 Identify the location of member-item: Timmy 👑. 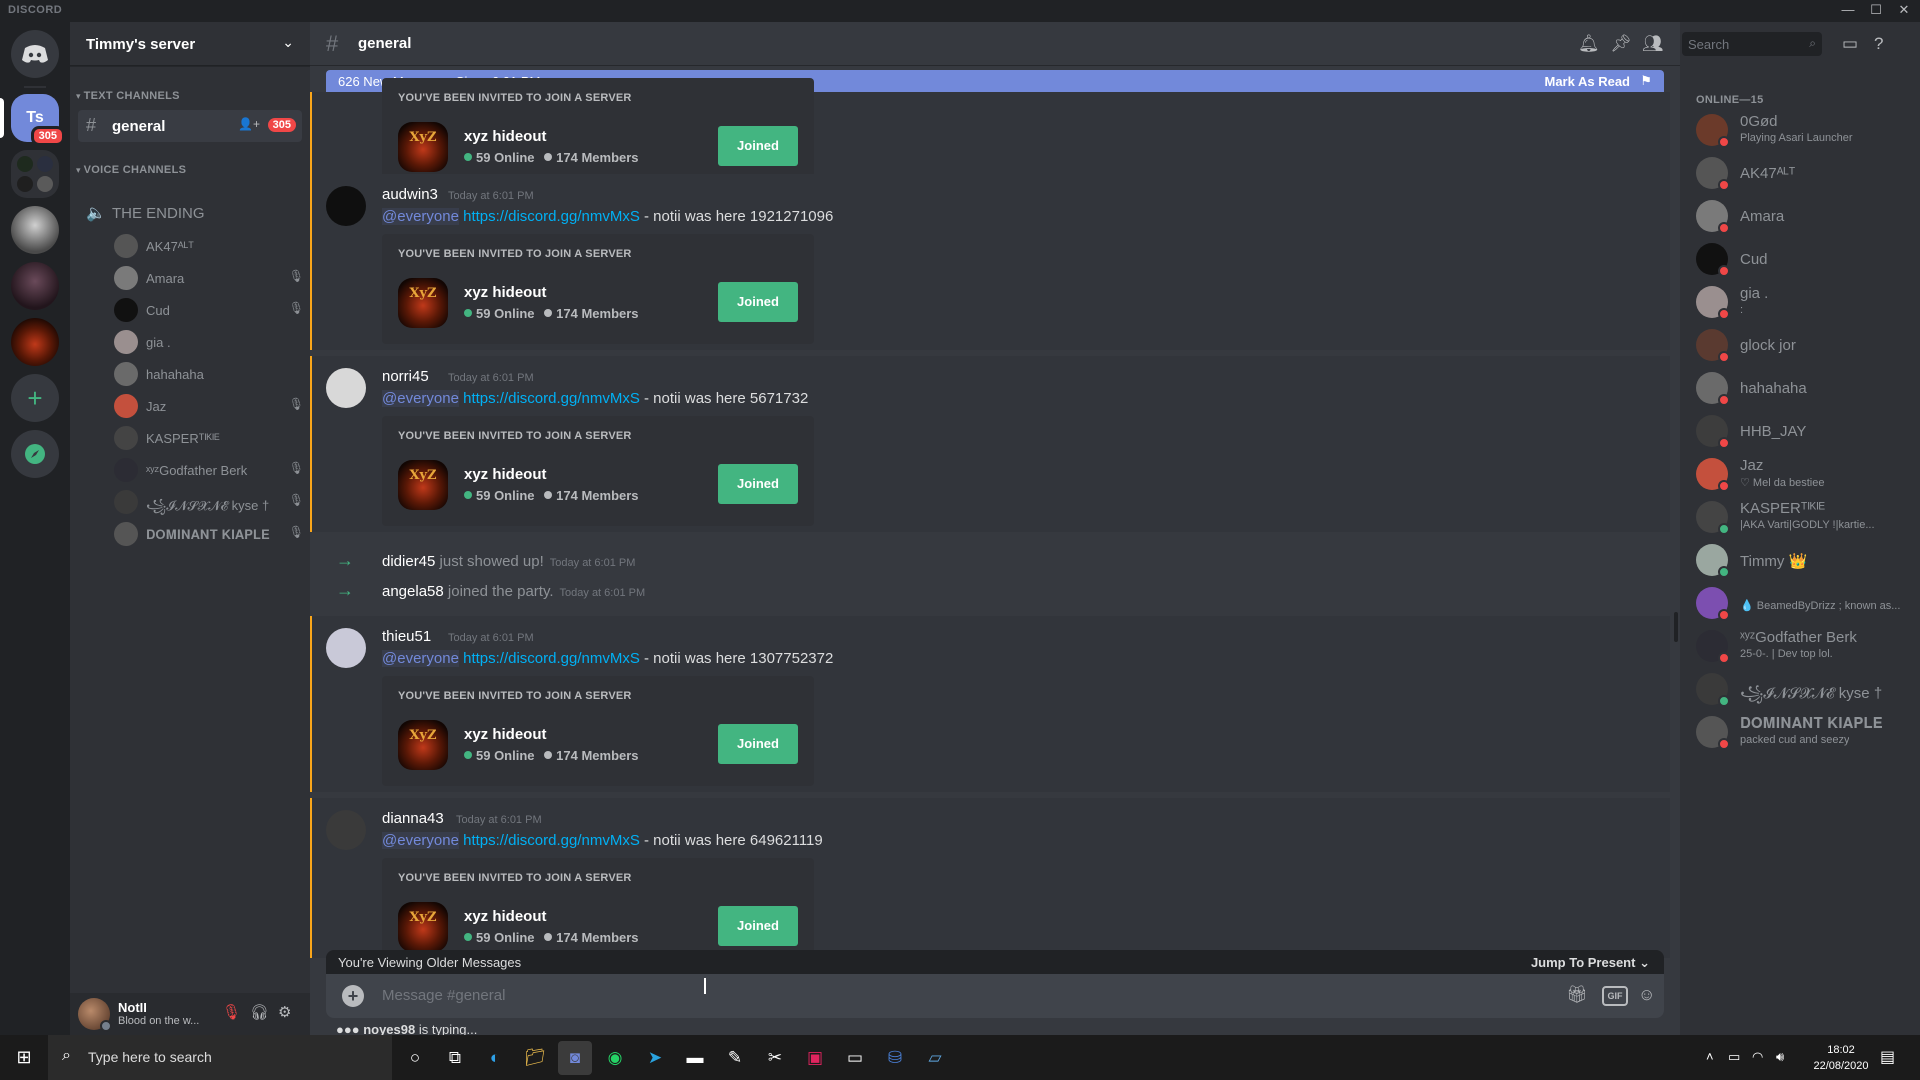
(1800, 561).